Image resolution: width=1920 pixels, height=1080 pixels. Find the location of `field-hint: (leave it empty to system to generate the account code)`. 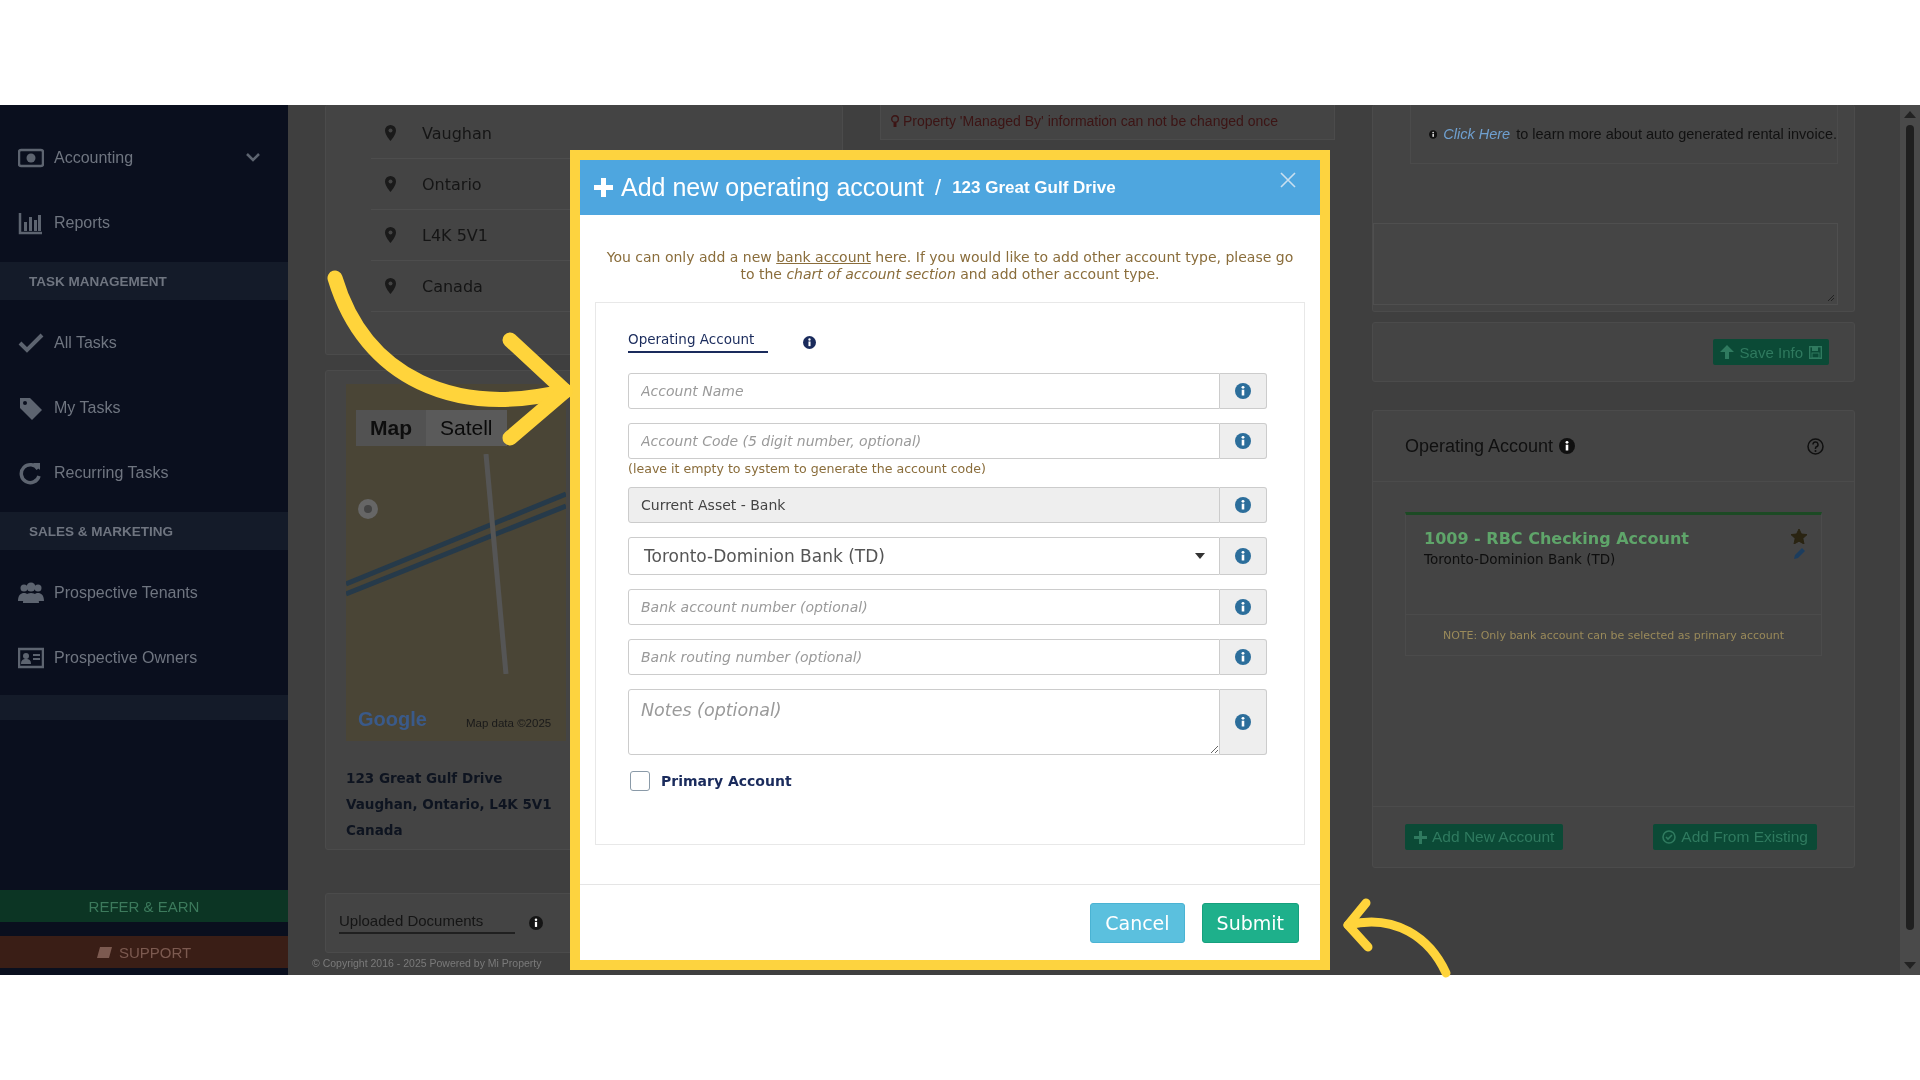

field-hint: (leave it empty to system to generate the account code) is located at coordinates (807, 468).